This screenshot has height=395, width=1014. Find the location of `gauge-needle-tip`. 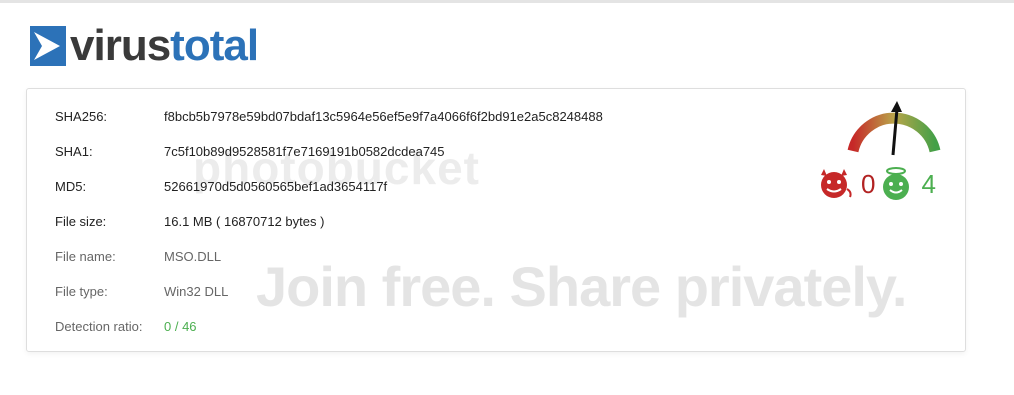

gauge-needle-tip is located at coordinates (896, 106).